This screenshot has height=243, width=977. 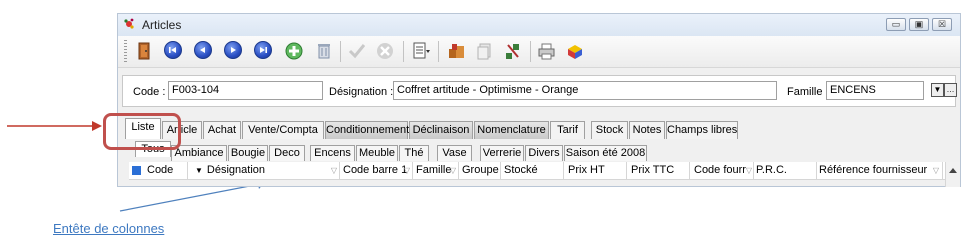 I want to click on subtab-divers: Divers, so click(x=544, y=153).